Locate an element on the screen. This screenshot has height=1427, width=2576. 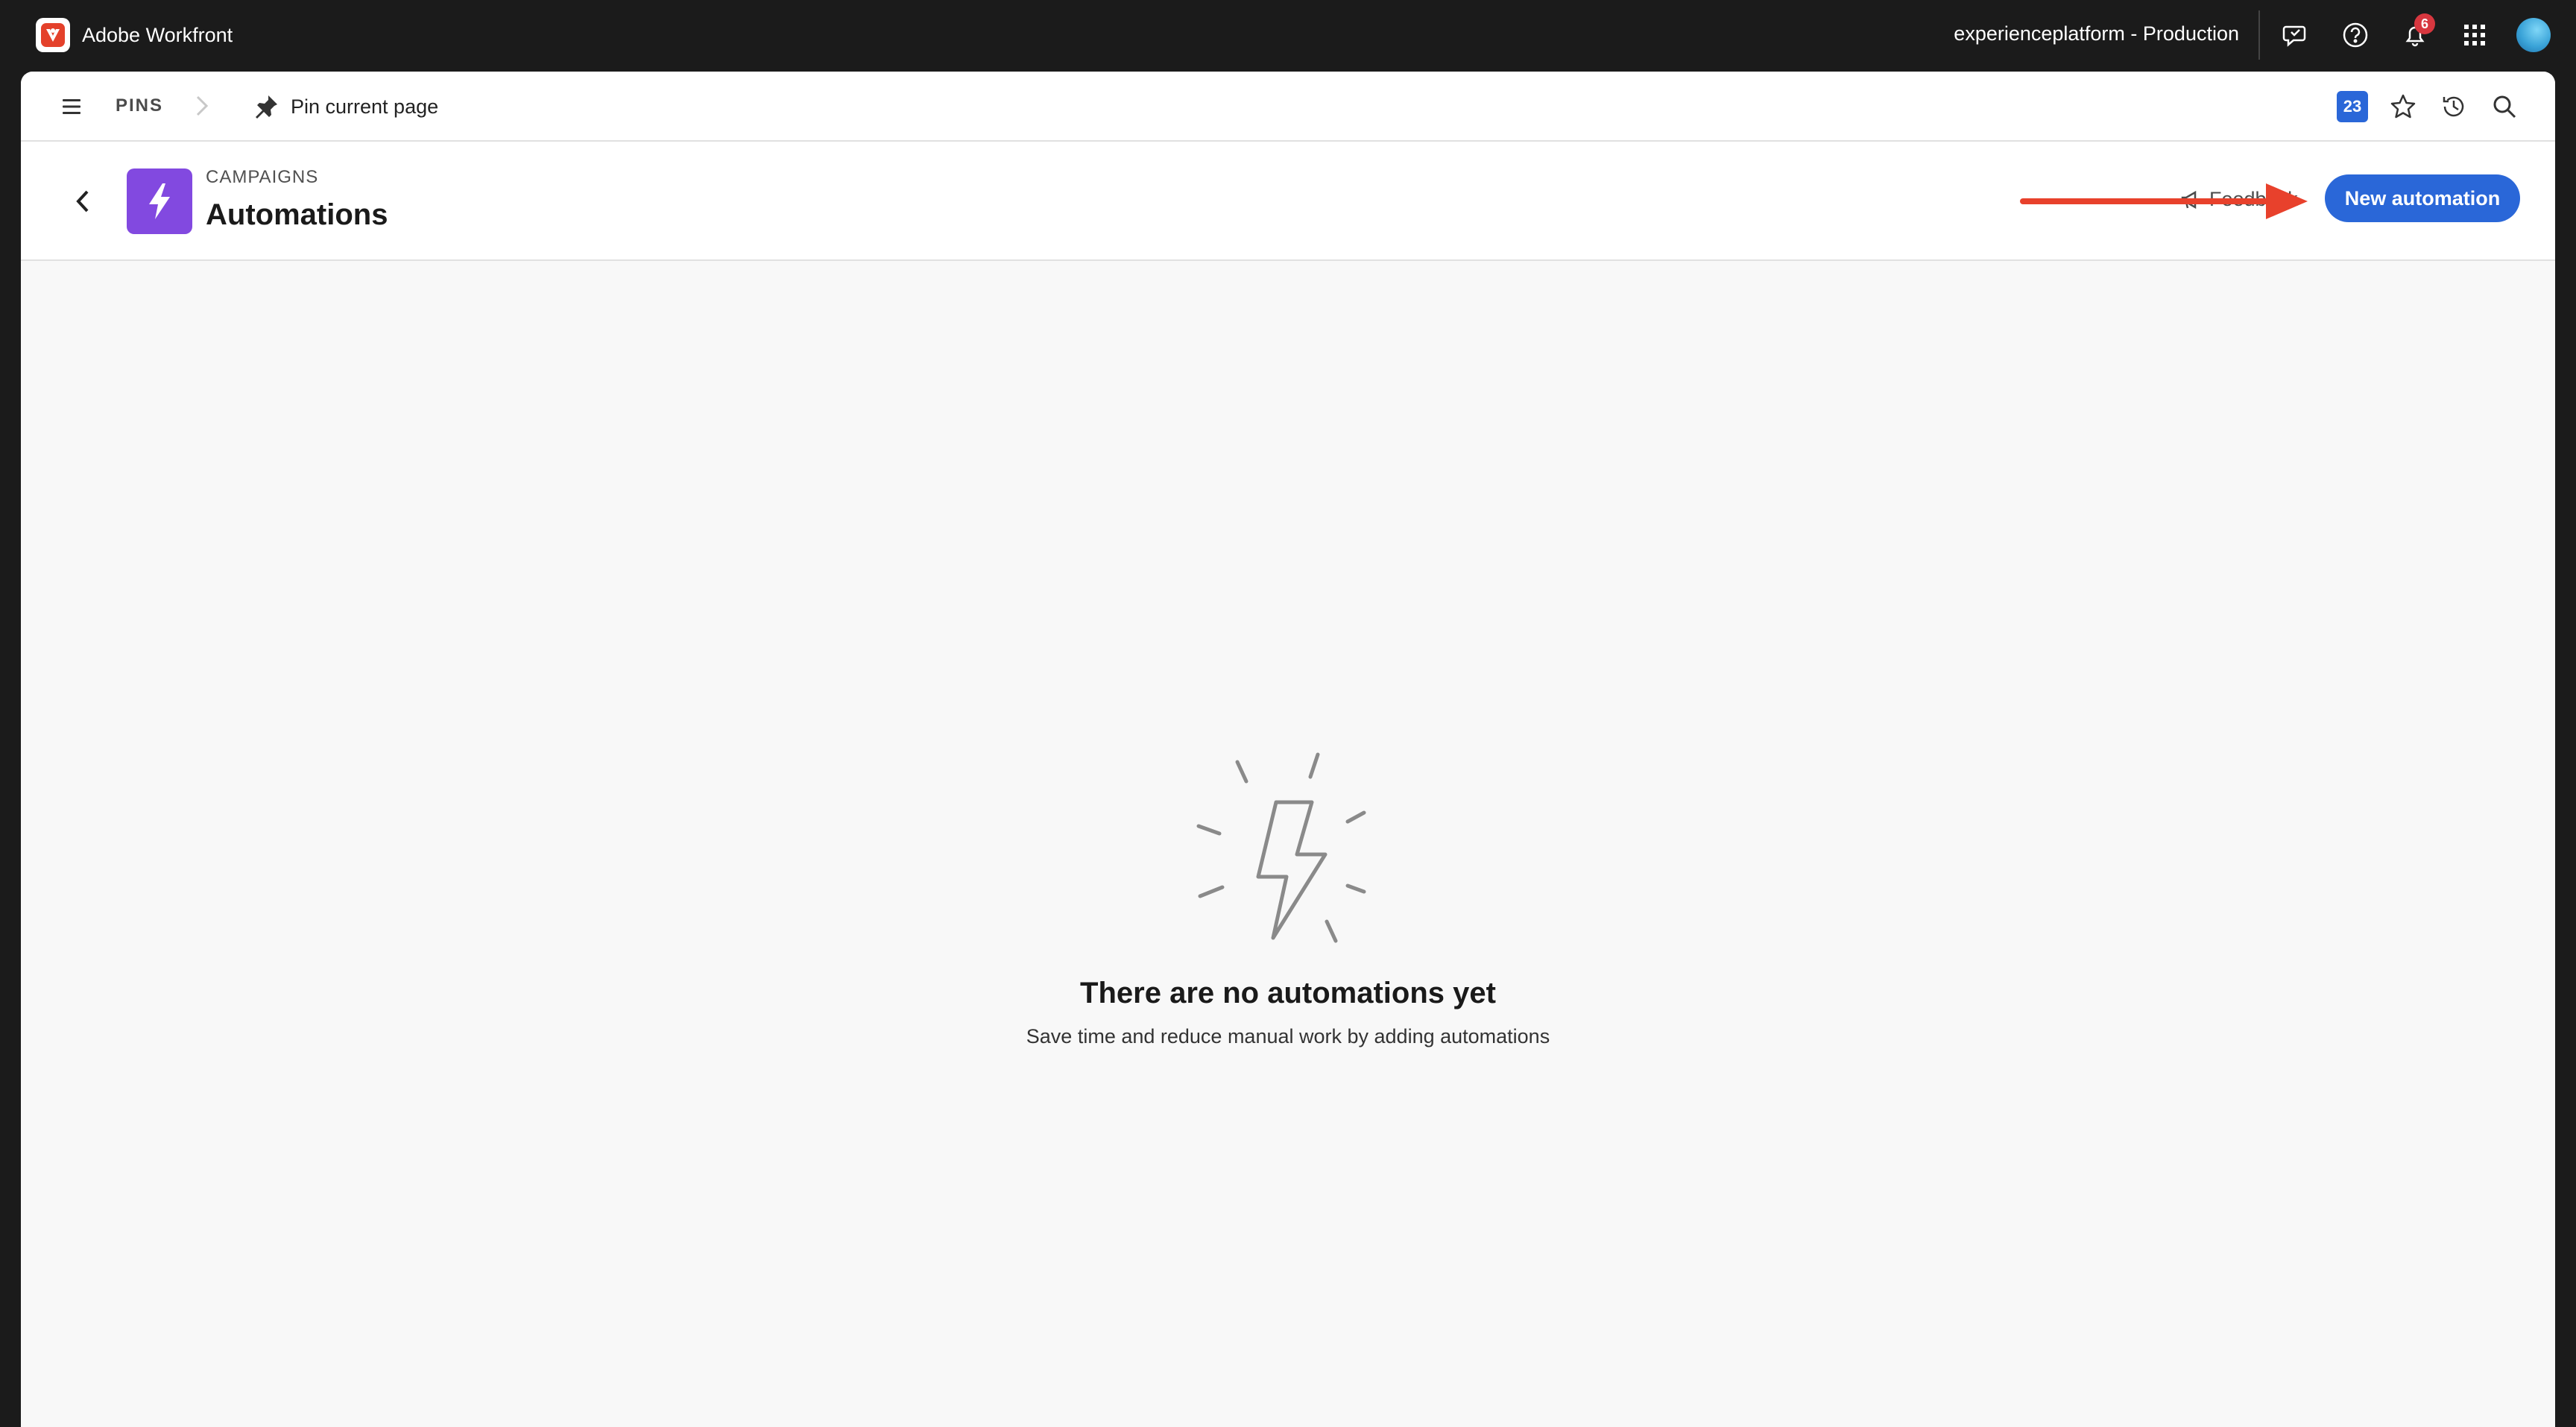
pin-current-page-button: Pin current page is located at coordinates (345, 107).